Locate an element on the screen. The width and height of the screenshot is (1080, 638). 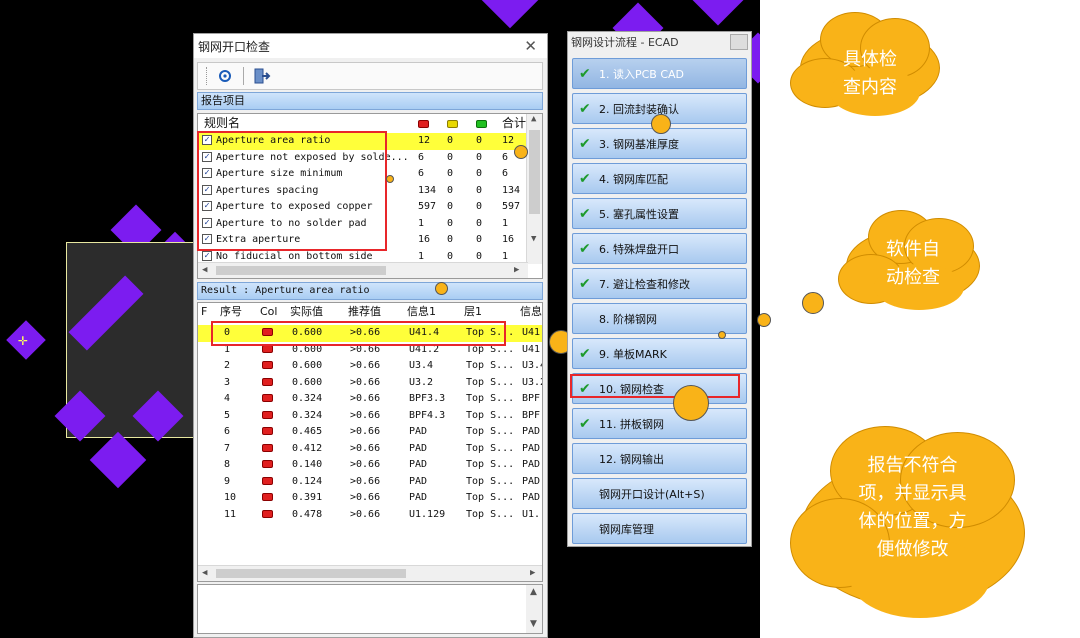
column-header-yellow is located at coordinates (452, 122).